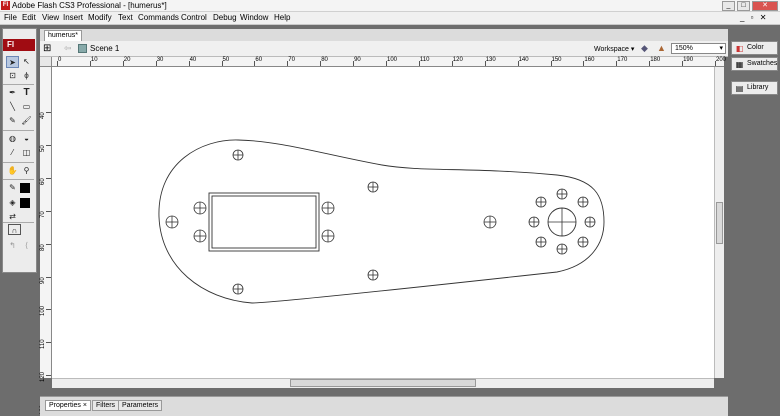 The width and height of the screenshot is (780, 416). What do you see at coordinates (14, 229) in the screenshot?
I see `snap-to-objects-icon: ∩` at bounding box center [14, 229].